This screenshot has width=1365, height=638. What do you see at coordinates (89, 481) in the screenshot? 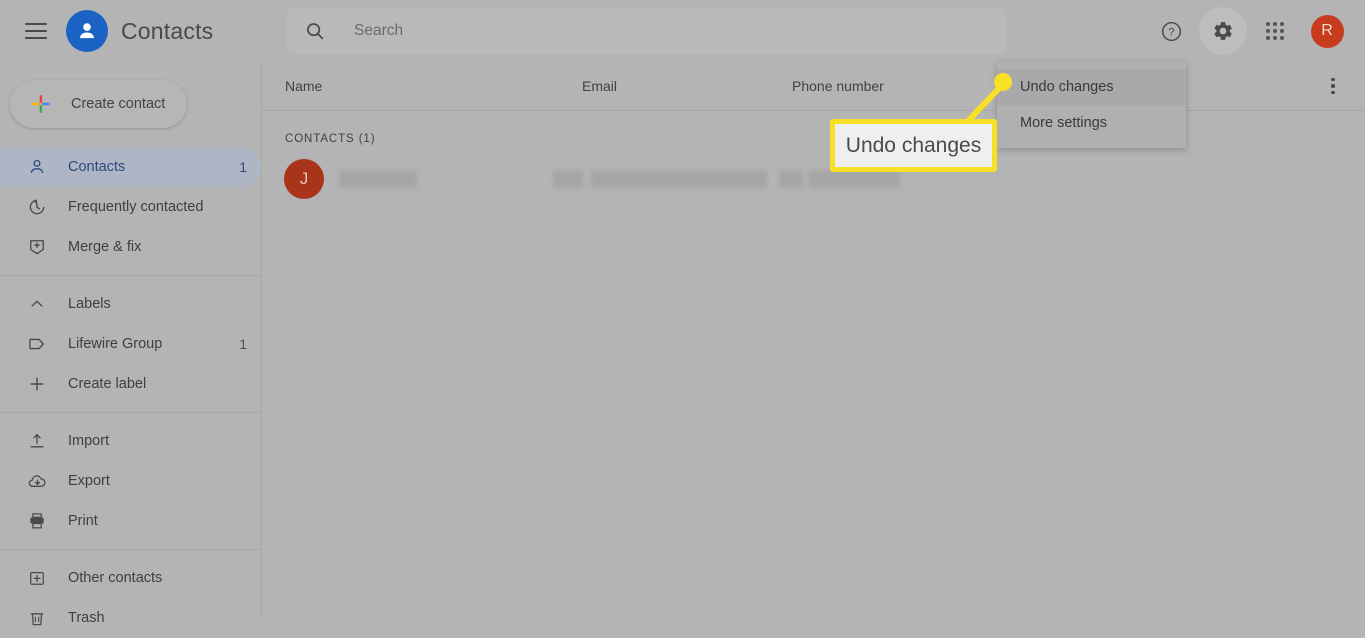
I see `sidebar-item-label: Export` at bounding box center [89, 481].